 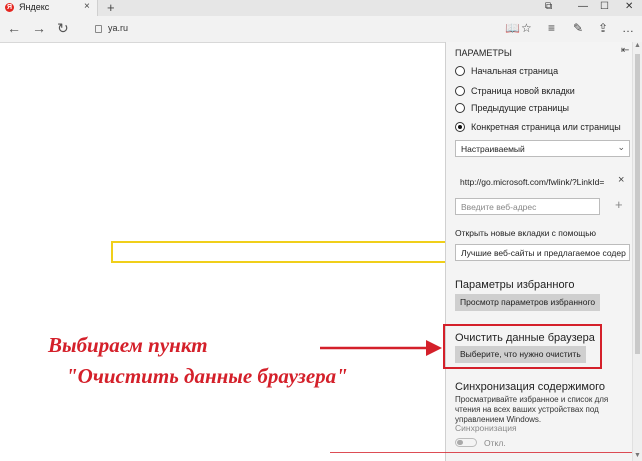 What do you see at coordinates (493, 149) in the screenshot?
I see `select-value: Настраиваемый` at bounding box center [493, 149].